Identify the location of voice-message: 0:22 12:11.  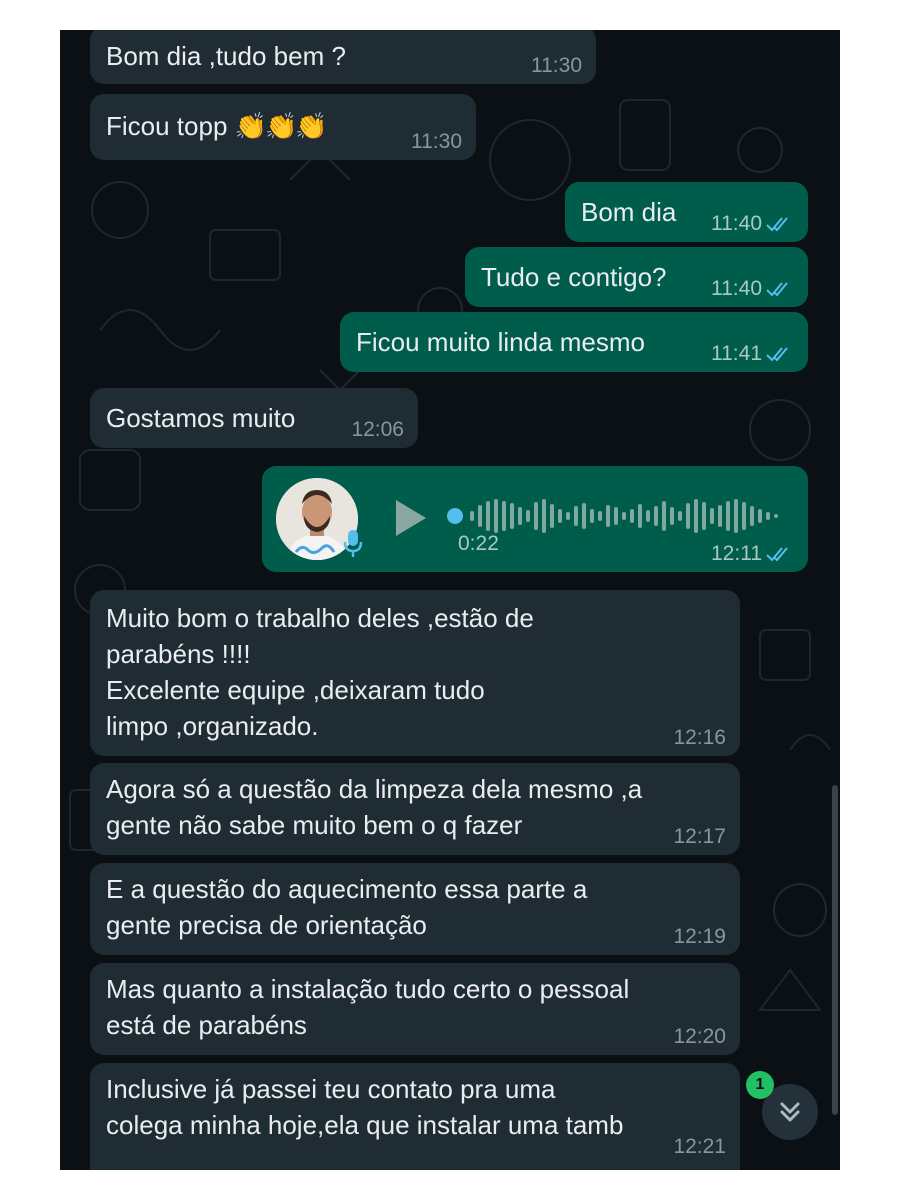
(535, 519).